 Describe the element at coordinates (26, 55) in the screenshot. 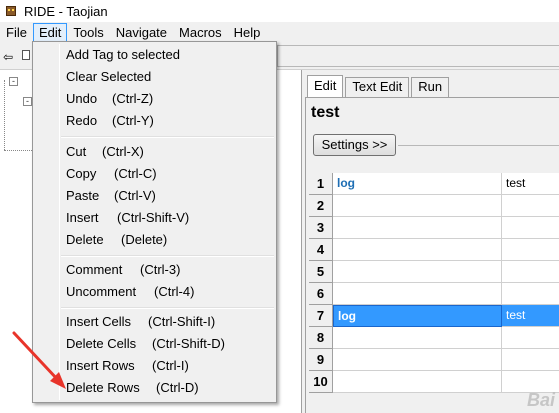

I see `document-icon` at that location.